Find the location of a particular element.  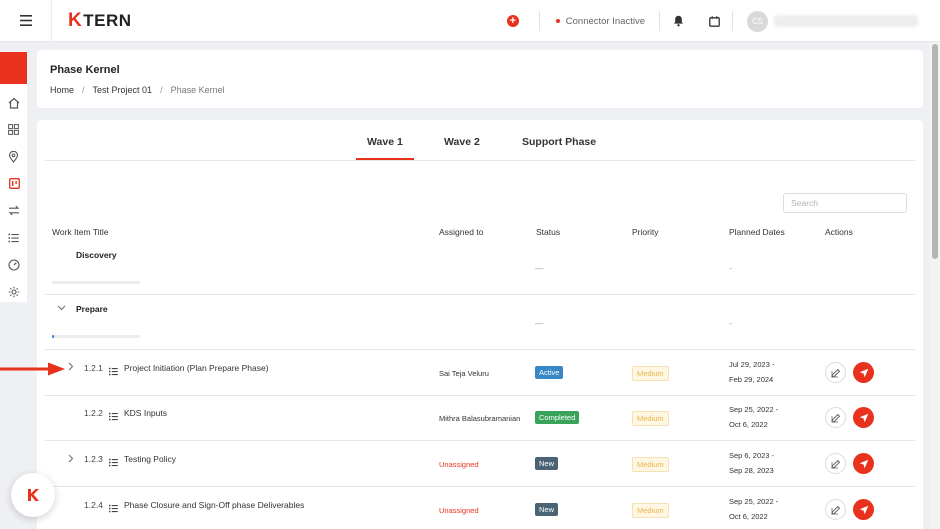

phase-title: Discovery is located at coordinates (96, 255).